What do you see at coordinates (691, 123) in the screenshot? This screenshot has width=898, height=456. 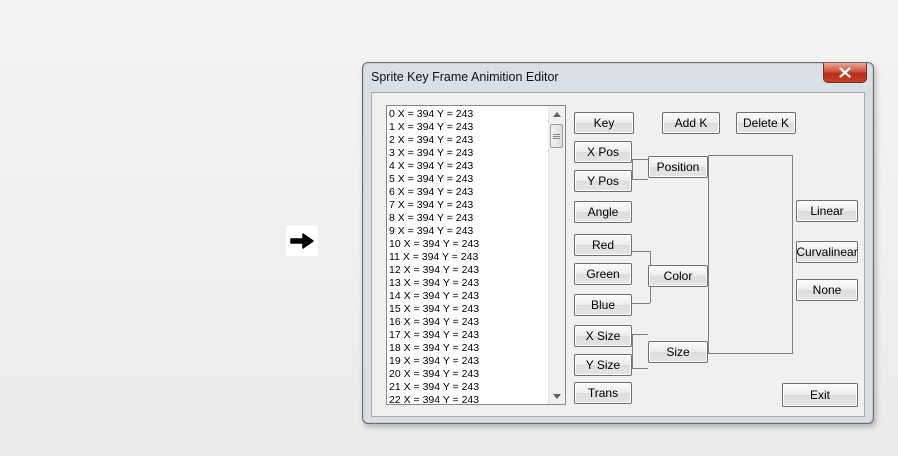 I see `add-key-button: Add K` at bounding box center [691, 123].